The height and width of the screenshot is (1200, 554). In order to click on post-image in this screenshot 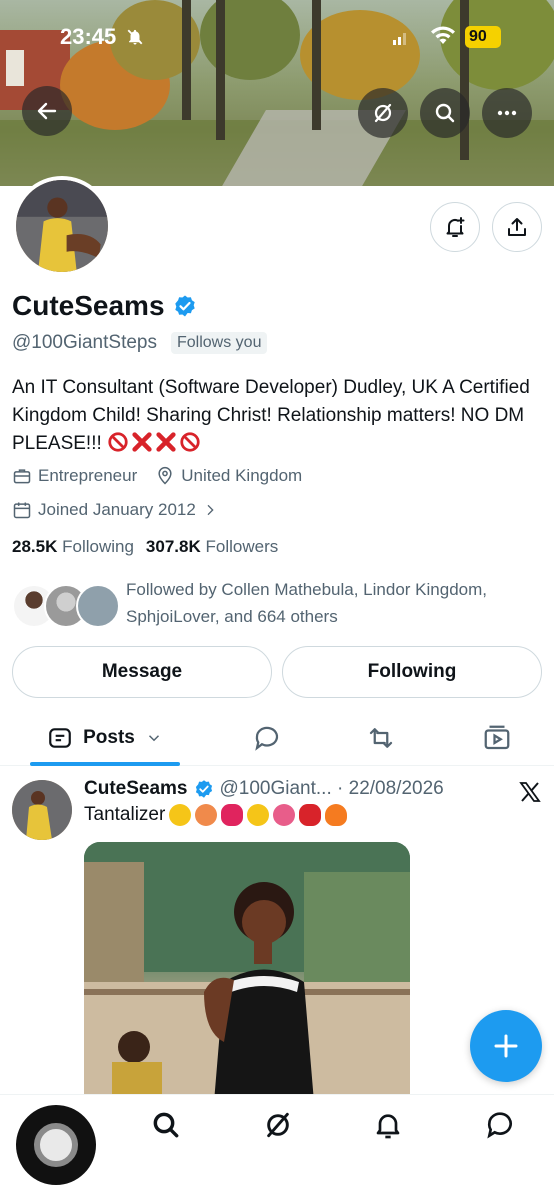, I will do `click(247, 972)`.